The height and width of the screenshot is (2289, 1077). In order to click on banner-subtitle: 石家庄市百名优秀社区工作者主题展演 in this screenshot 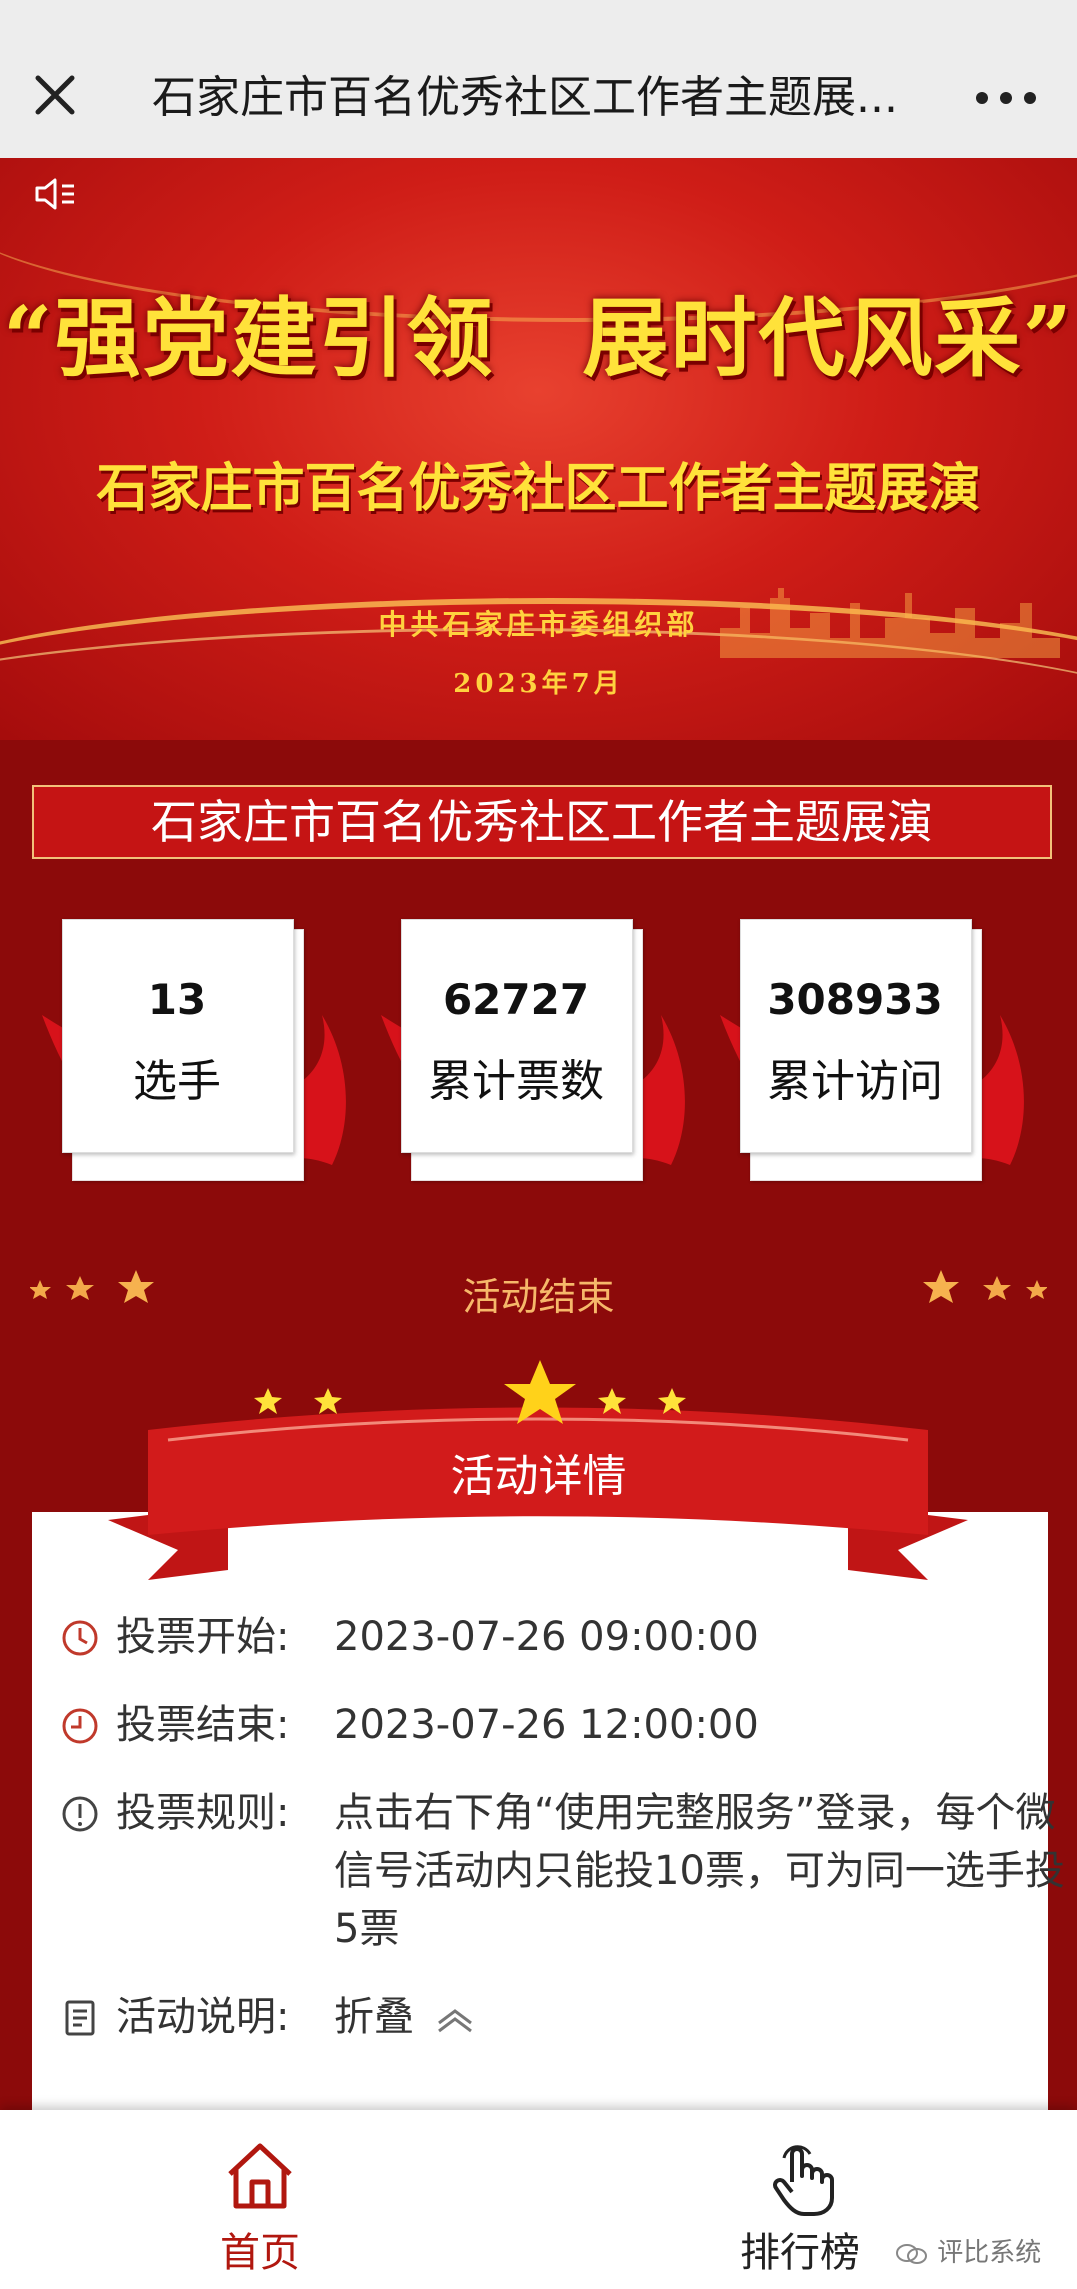, I will do `click(538, 489)`.